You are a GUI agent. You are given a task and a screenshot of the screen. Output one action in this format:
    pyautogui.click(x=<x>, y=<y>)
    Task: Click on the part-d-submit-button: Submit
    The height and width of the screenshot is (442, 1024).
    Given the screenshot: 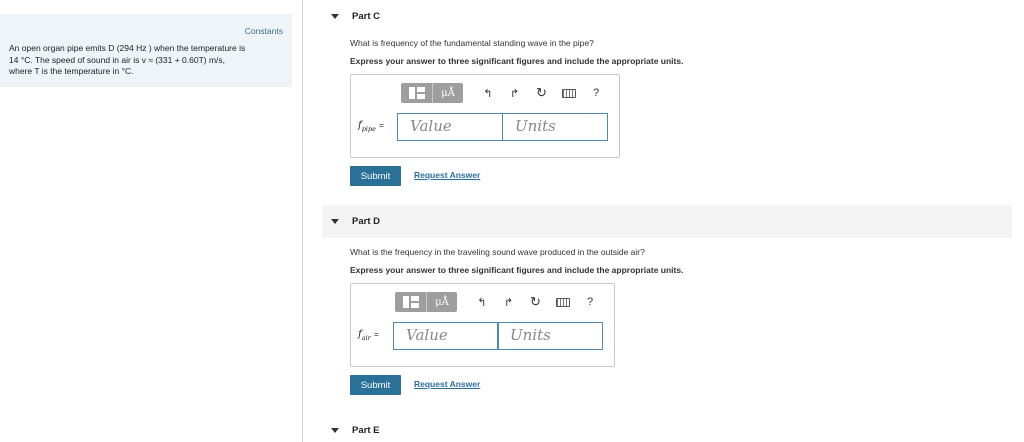 What is the action you would take?
    pyautogui.click(x=375, y=385)
    